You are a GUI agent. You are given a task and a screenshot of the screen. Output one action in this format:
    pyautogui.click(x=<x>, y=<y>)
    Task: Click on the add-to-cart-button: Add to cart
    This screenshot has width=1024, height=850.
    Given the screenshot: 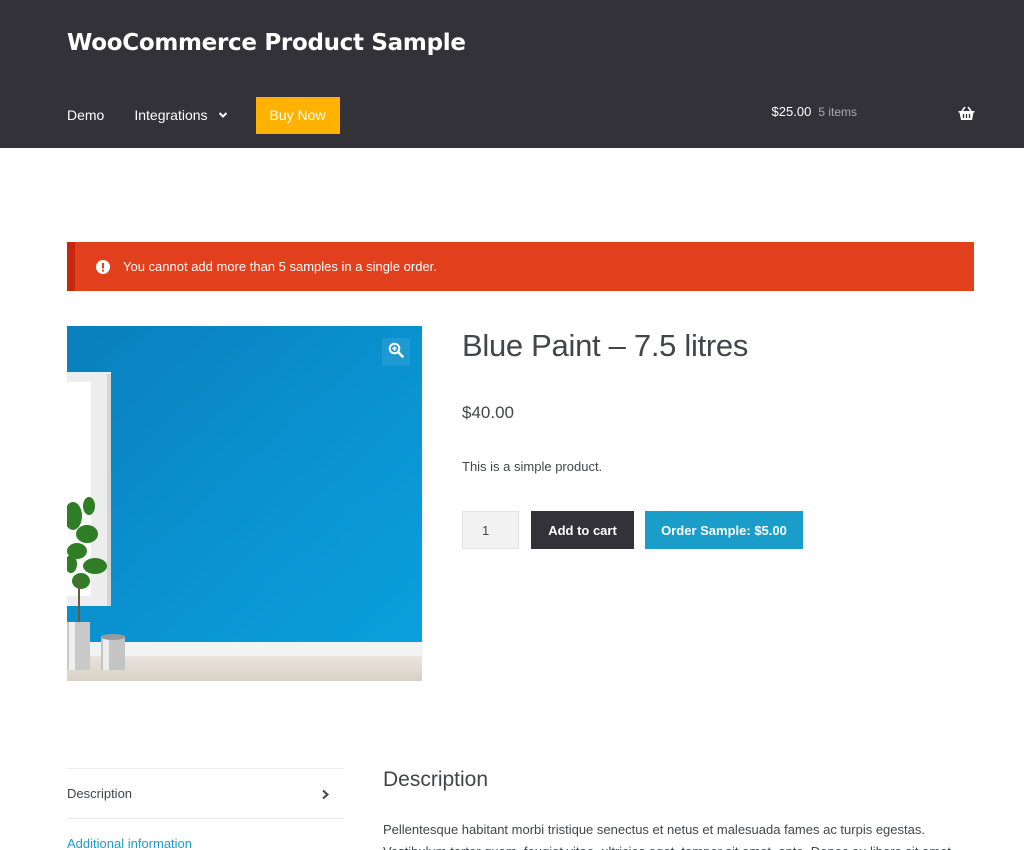 What is the action you would take?
    pyautogui.click(x=582, y=530)
    